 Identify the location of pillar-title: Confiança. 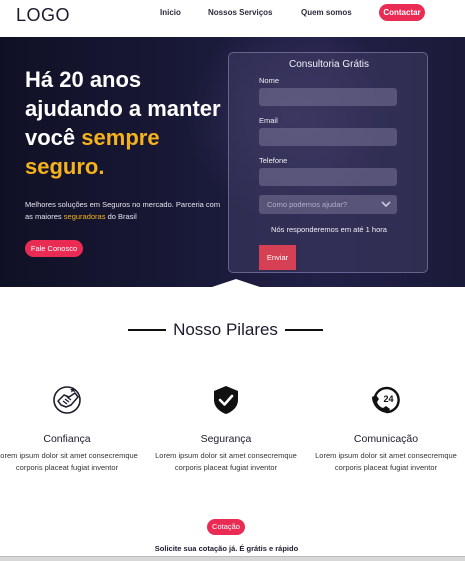
(67, 439).